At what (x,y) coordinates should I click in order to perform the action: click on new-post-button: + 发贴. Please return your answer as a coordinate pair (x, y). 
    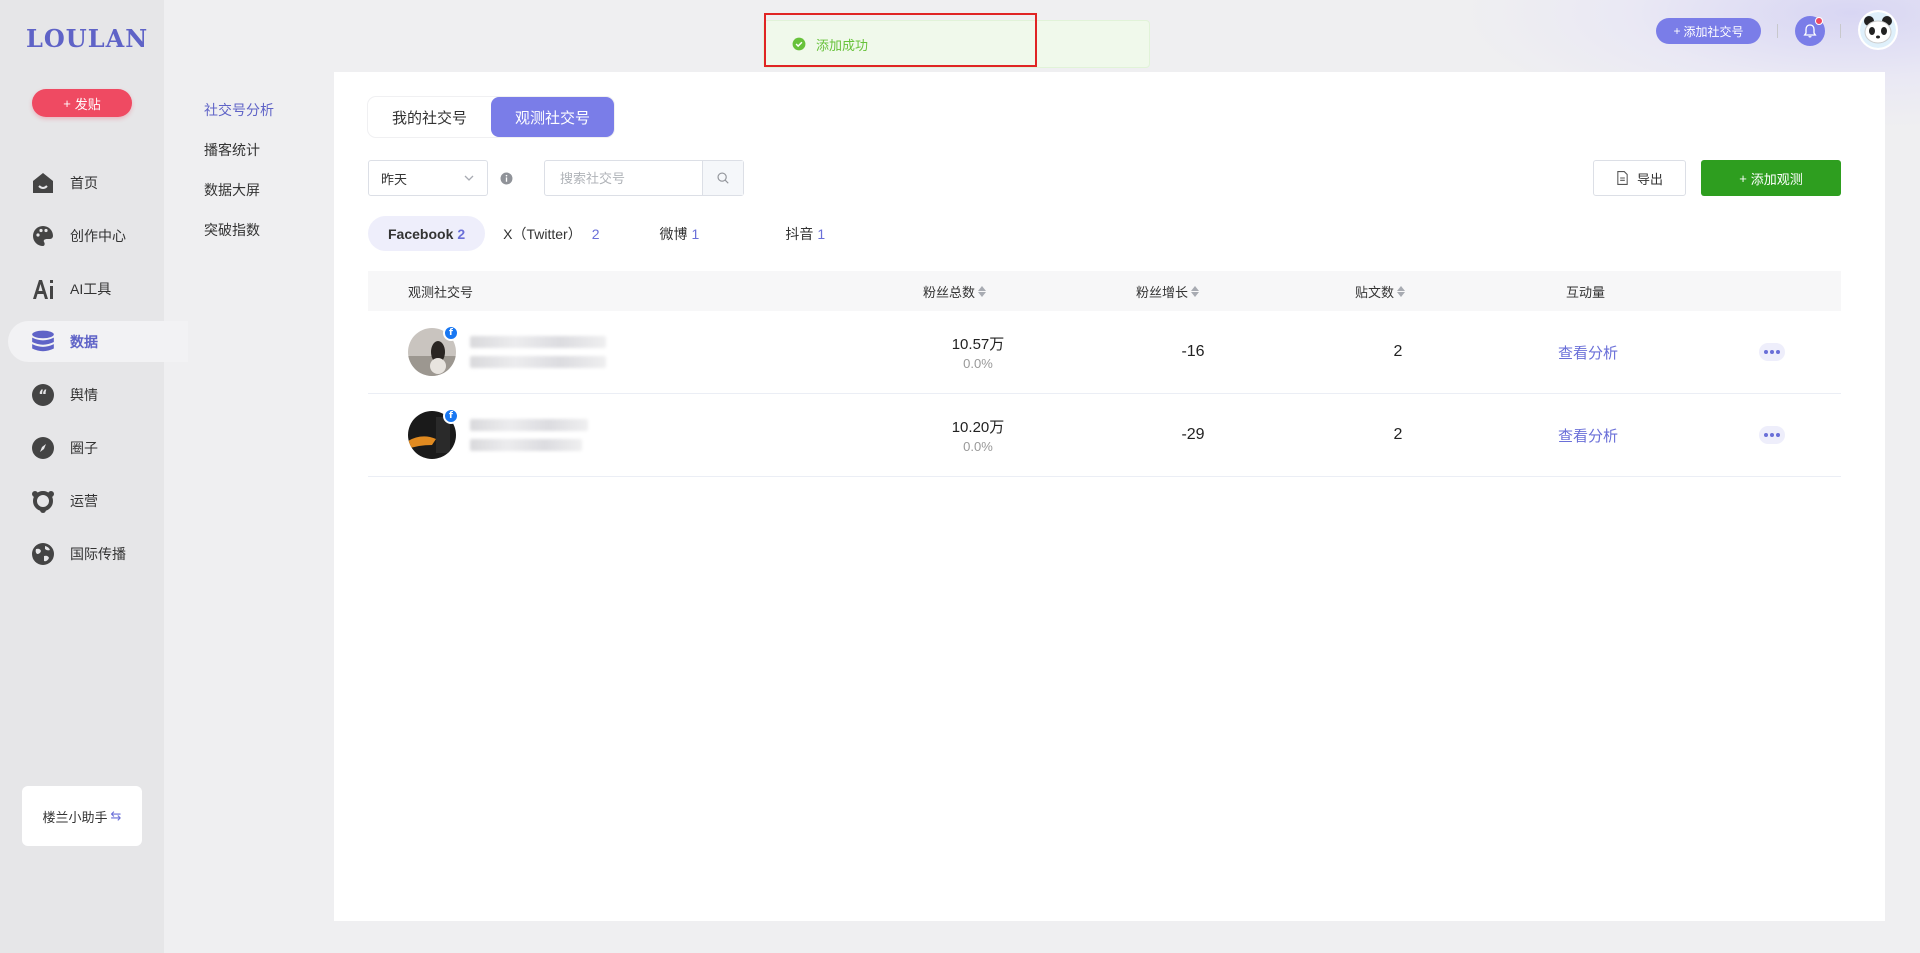
    Looking at the image, I should click on (82, 103).